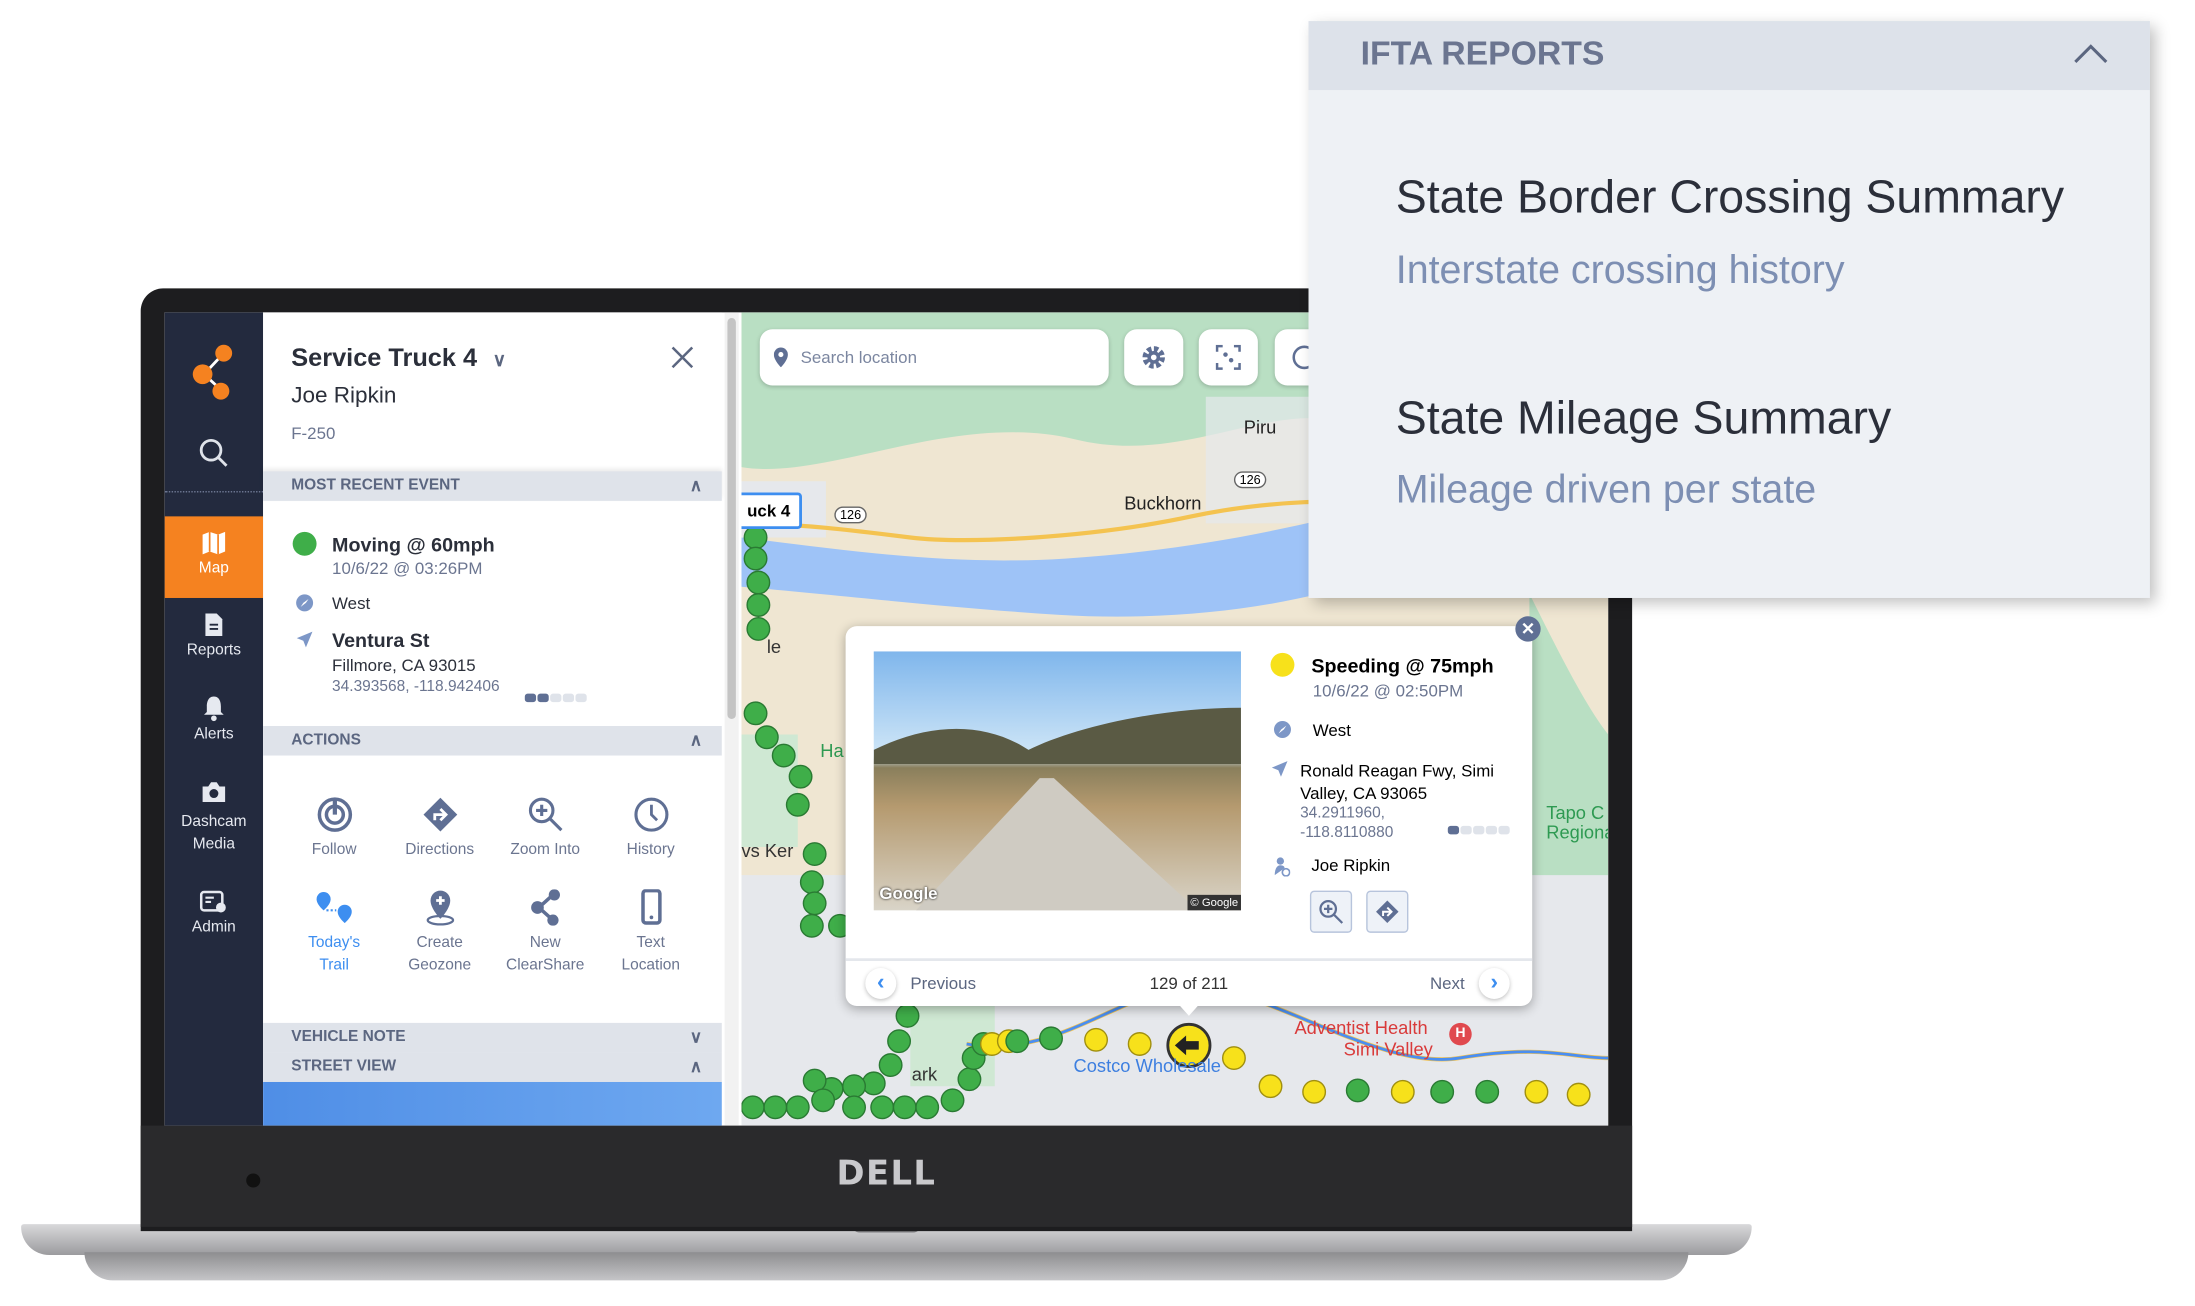  I want to click on panel-scrollbar-track, so click(731, 719).